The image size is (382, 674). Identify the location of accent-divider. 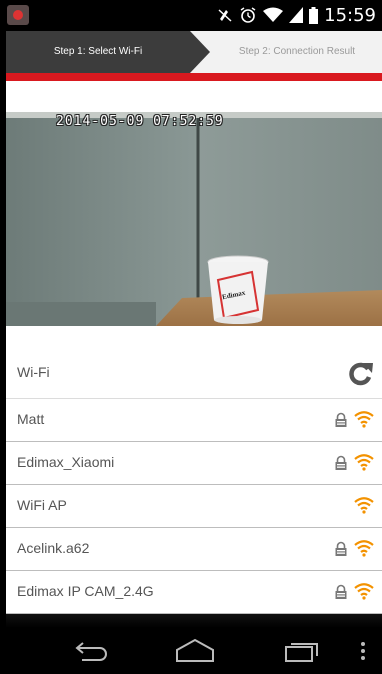
(194, 77).